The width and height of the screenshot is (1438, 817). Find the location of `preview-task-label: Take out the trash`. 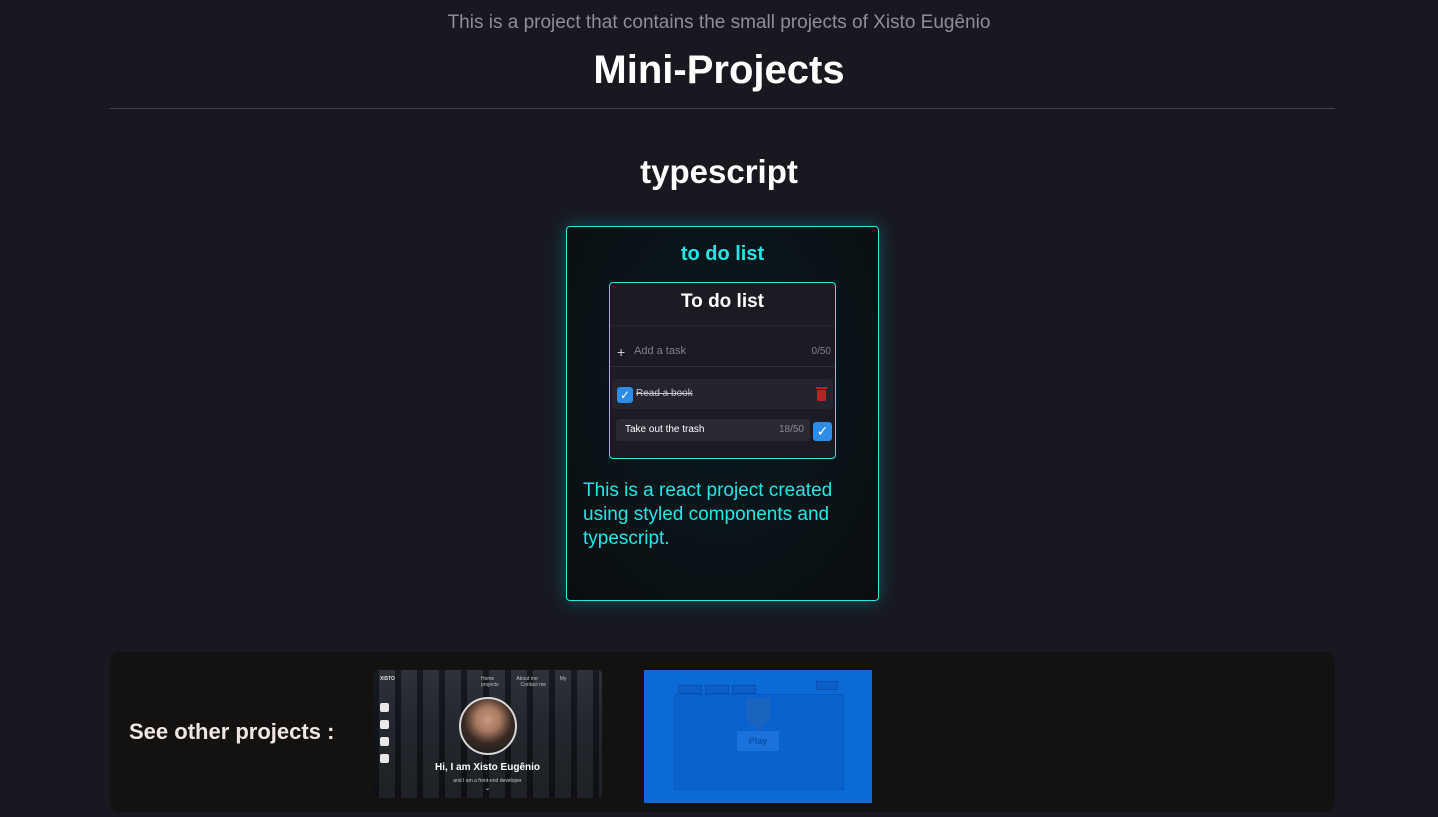

preview-task-label: Take out the trash is located at coordinates (665, 429).